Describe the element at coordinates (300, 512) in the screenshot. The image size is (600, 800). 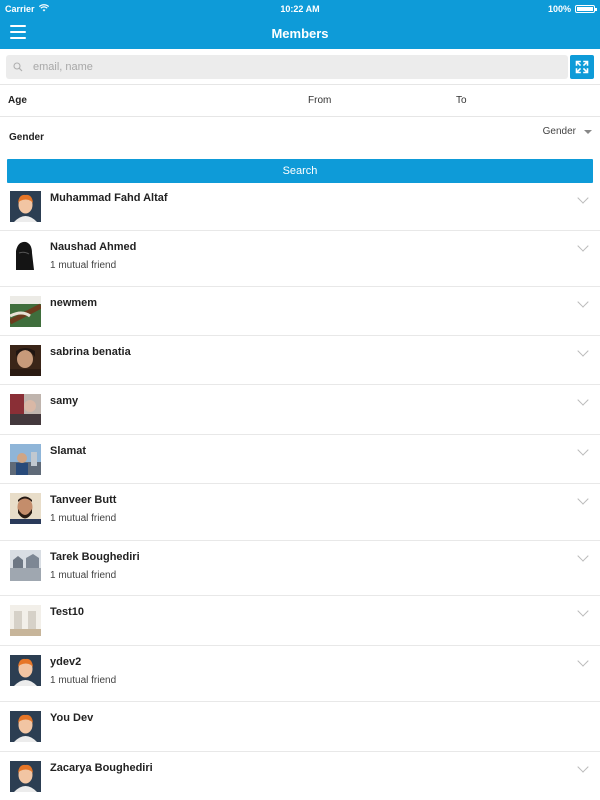
I see `member-row: Tanveer Butt 1 mutual friend` at that location.